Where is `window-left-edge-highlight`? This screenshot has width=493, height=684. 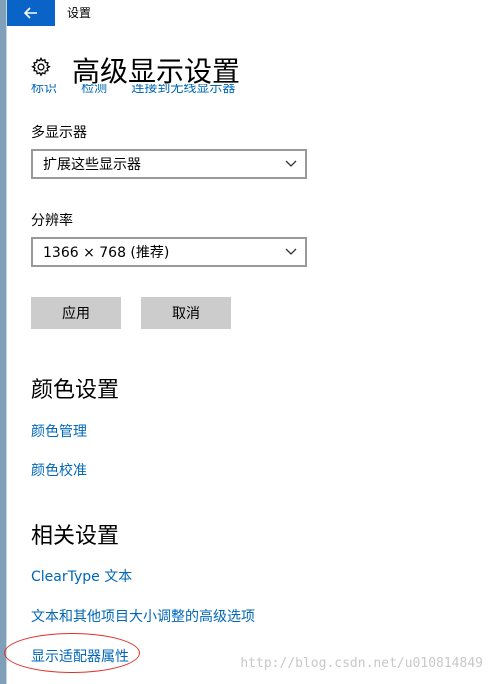
window-left-edge-highlight is located at coordinates (6, 342).